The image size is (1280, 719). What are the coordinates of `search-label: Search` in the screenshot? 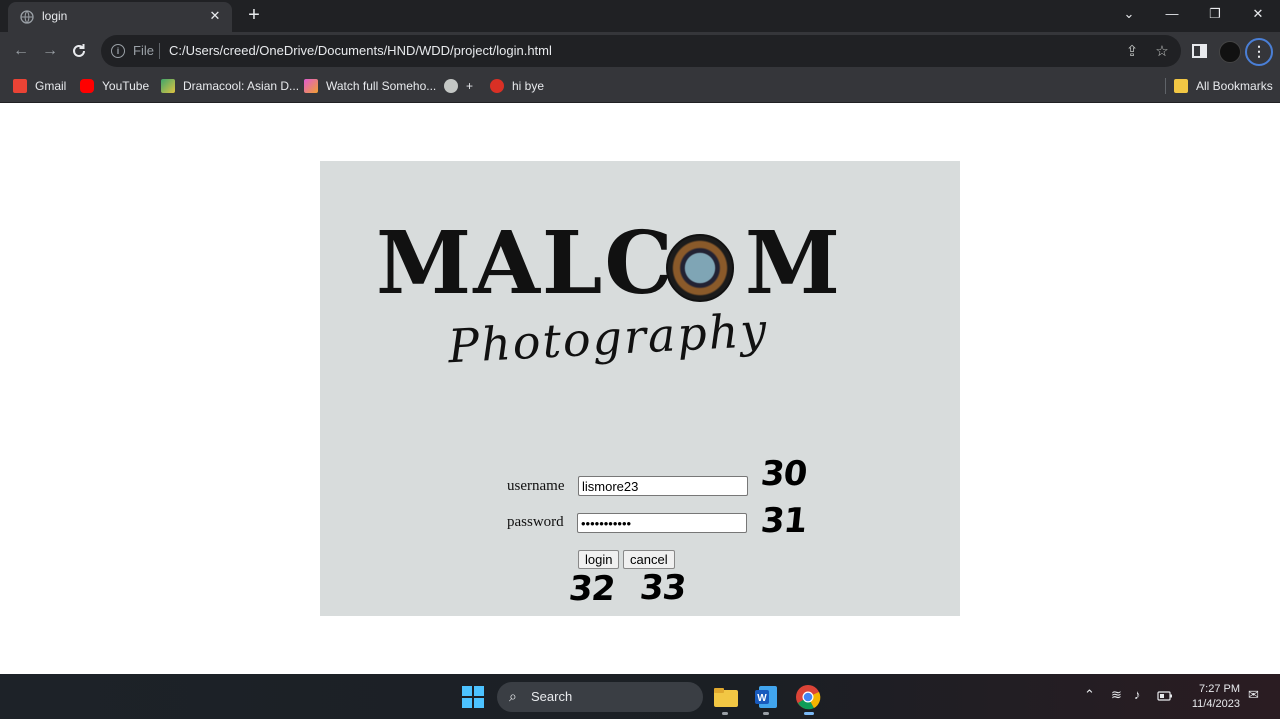 It's located at (552, 696).